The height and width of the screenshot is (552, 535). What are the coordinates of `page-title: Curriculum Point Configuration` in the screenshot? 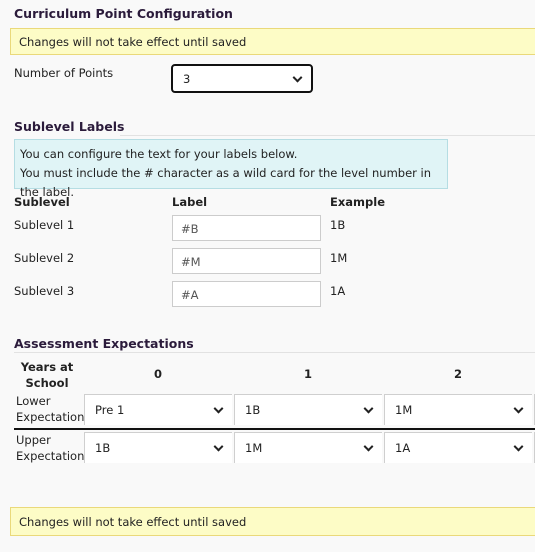 It's located at (123, 13).